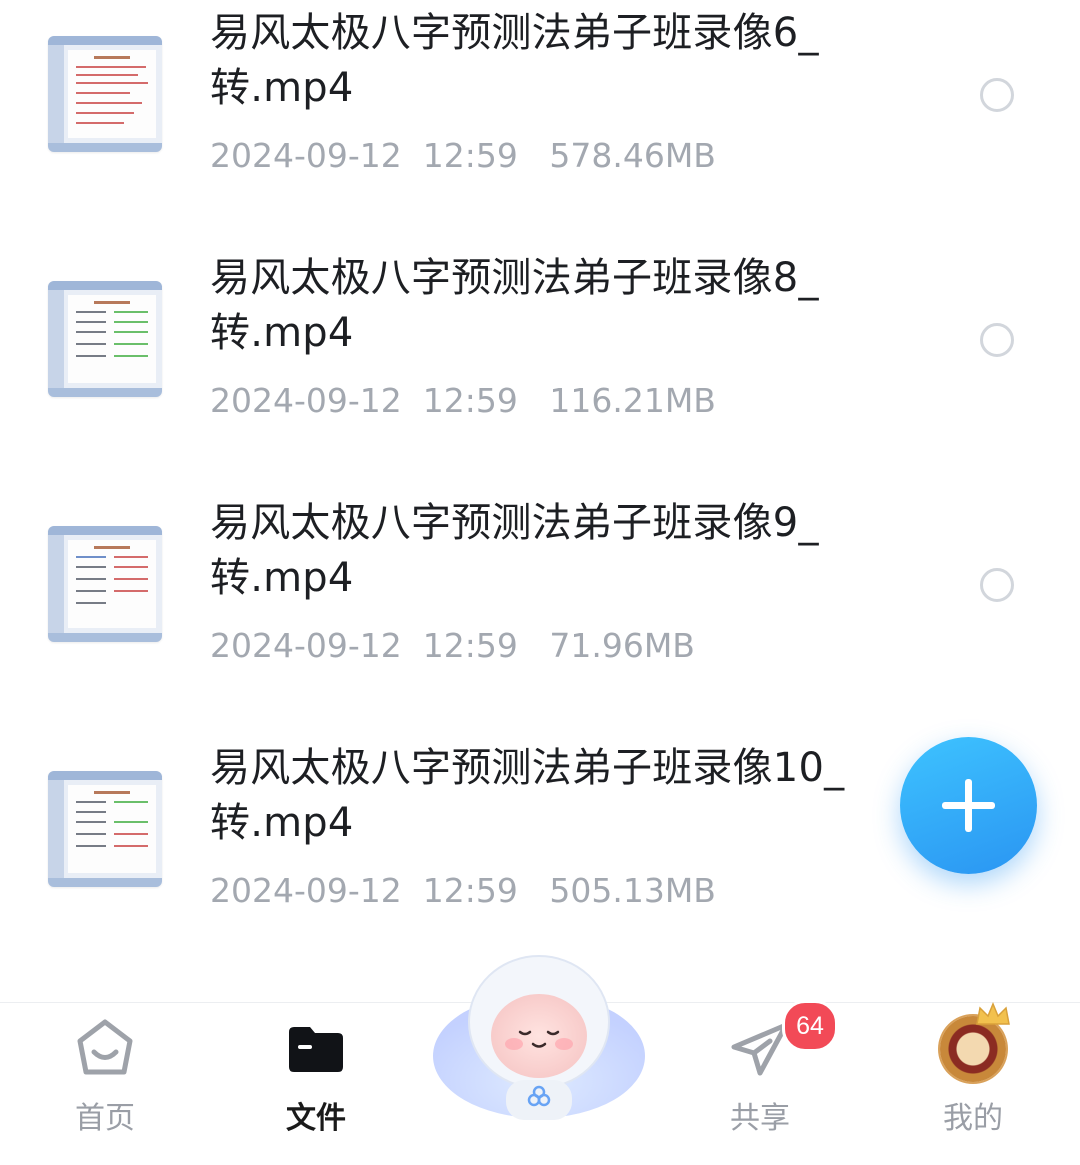  Describe the element at coordinates (993, 1013) in the screenshot. I see `crown-icon` at that location.